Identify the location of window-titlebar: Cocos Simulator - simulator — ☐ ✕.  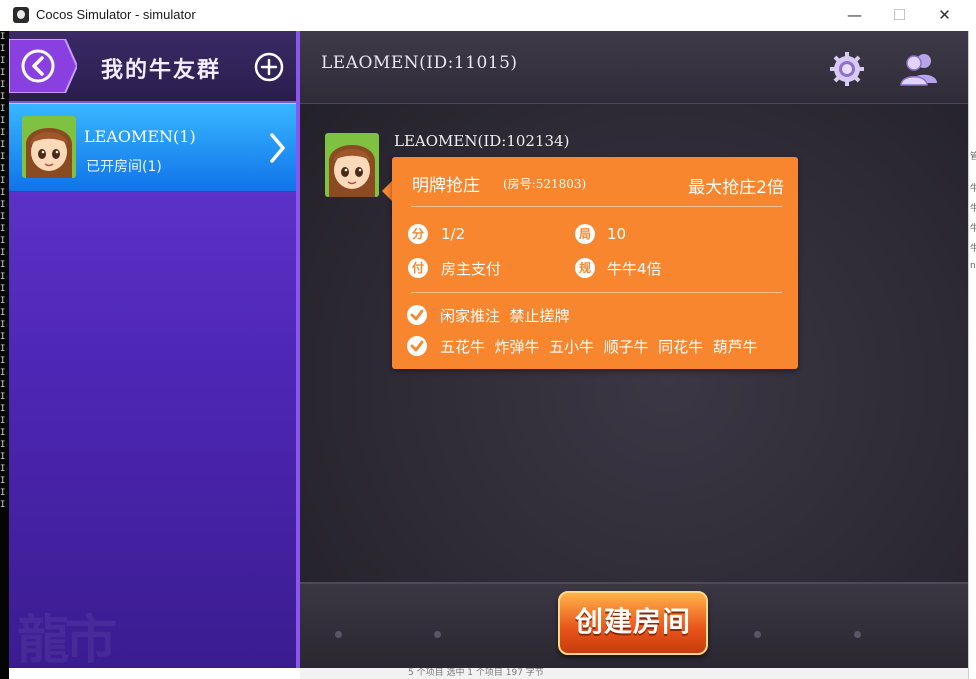
(488, 15).